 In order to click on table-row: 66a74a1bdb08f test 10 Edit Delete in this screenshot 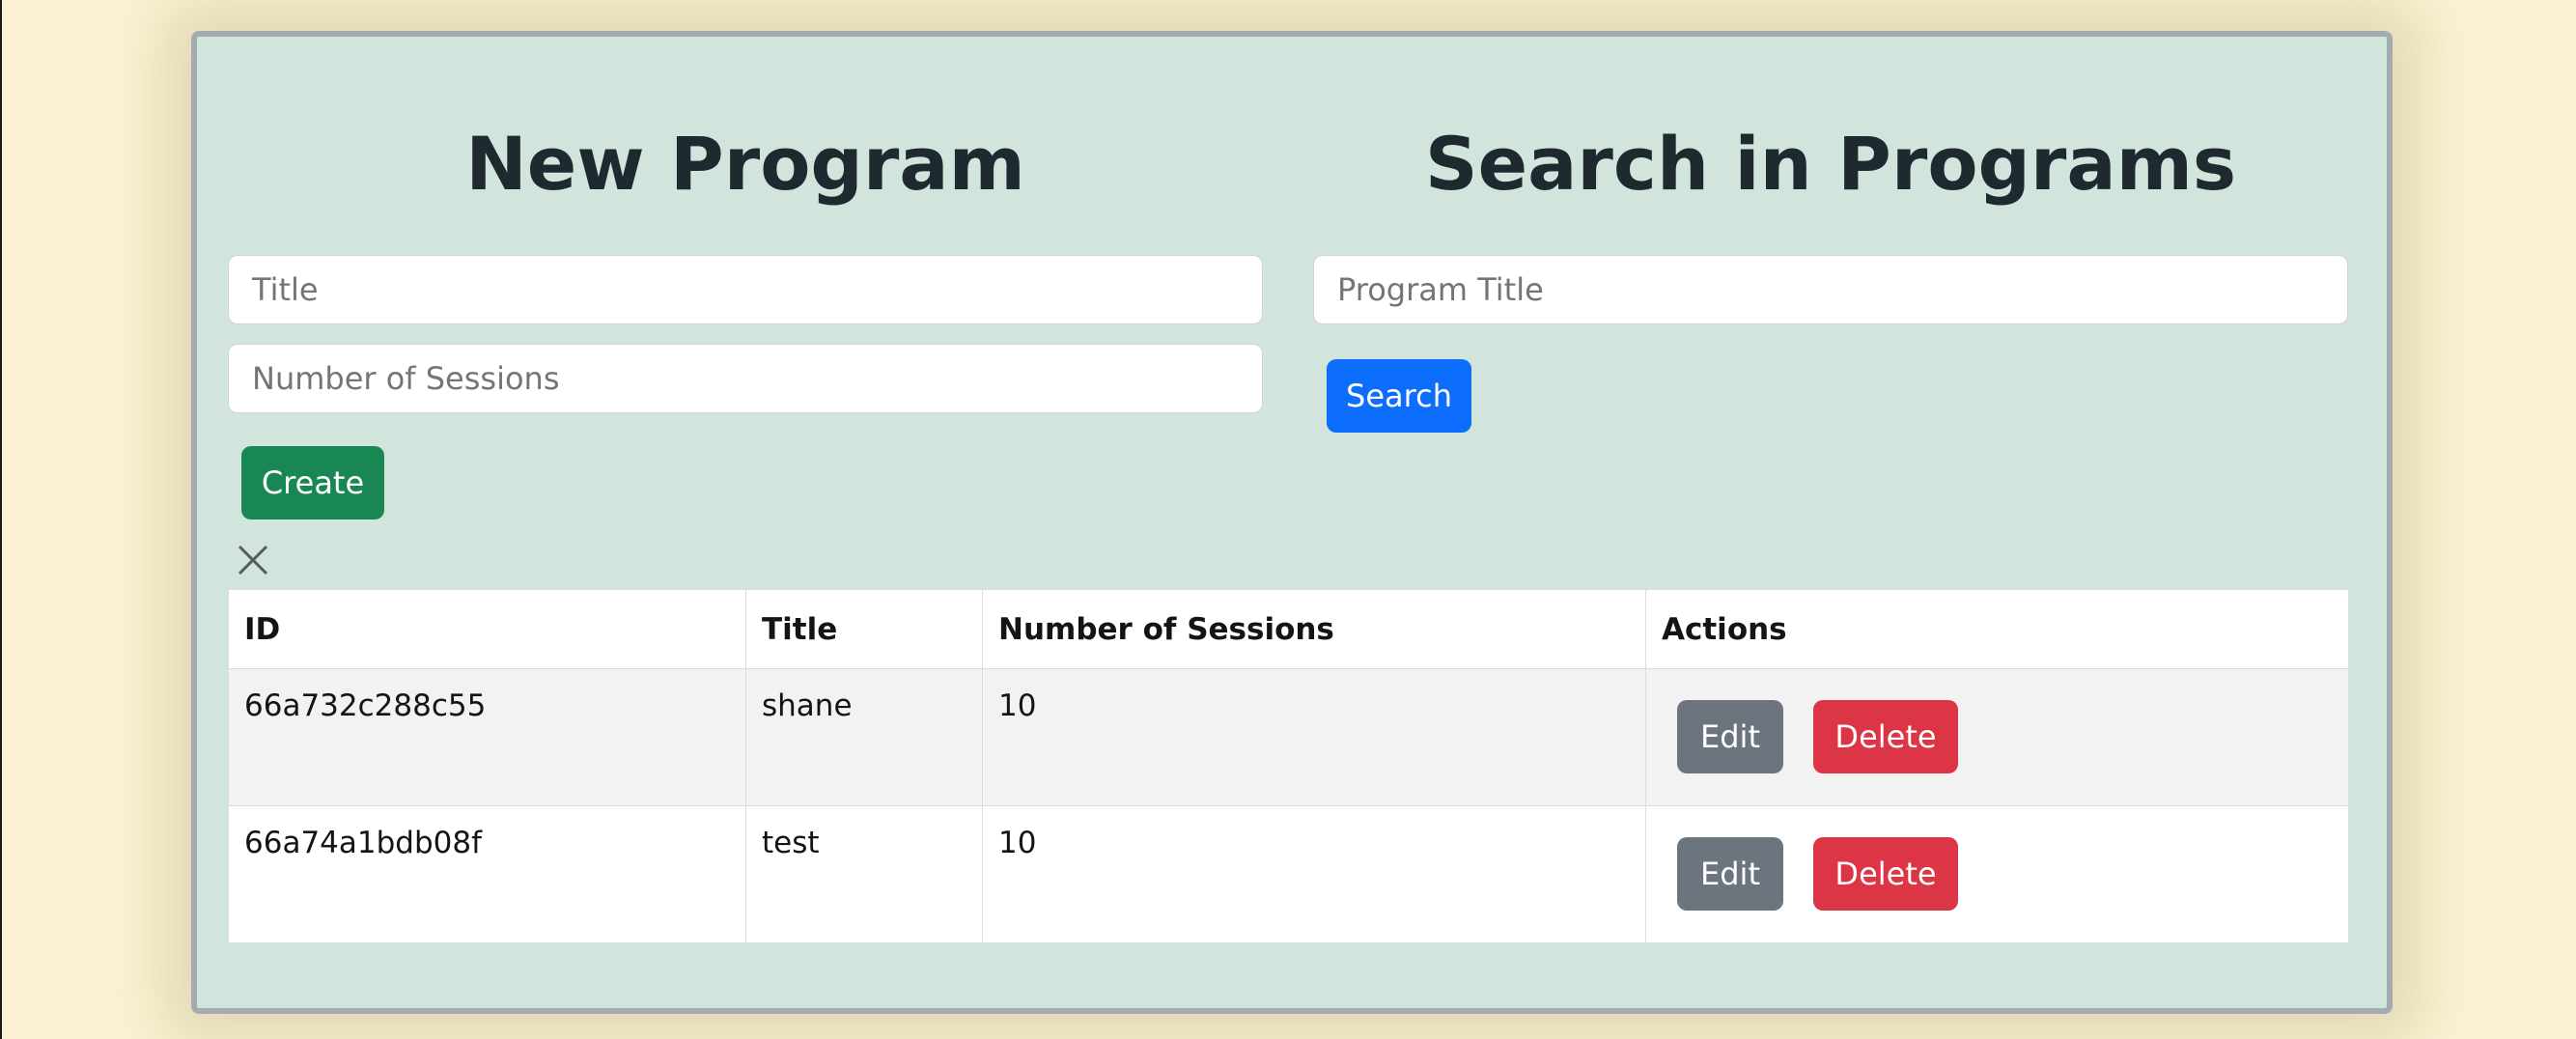, I will do `click(1289, 874)`.